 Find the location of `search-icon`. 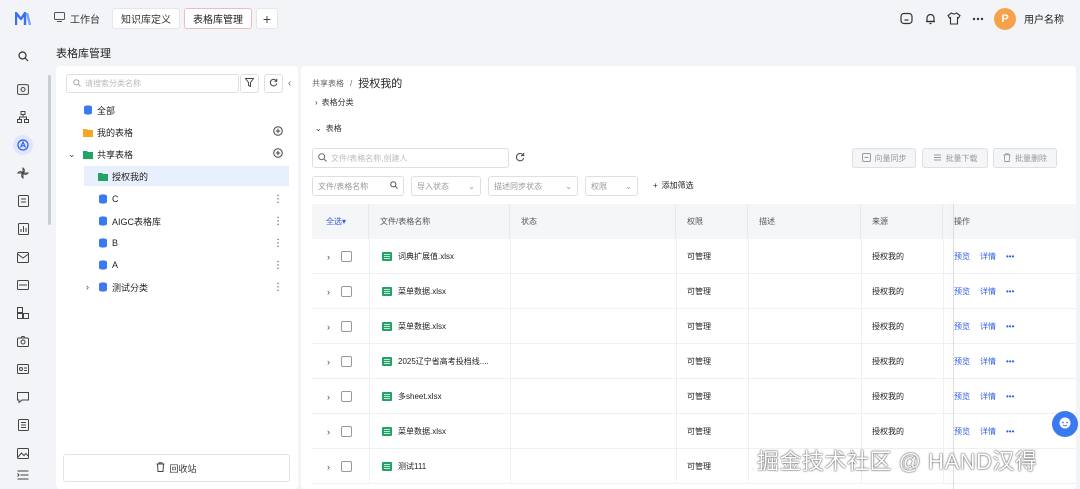

search-icon is located at coordinates (23, 56).